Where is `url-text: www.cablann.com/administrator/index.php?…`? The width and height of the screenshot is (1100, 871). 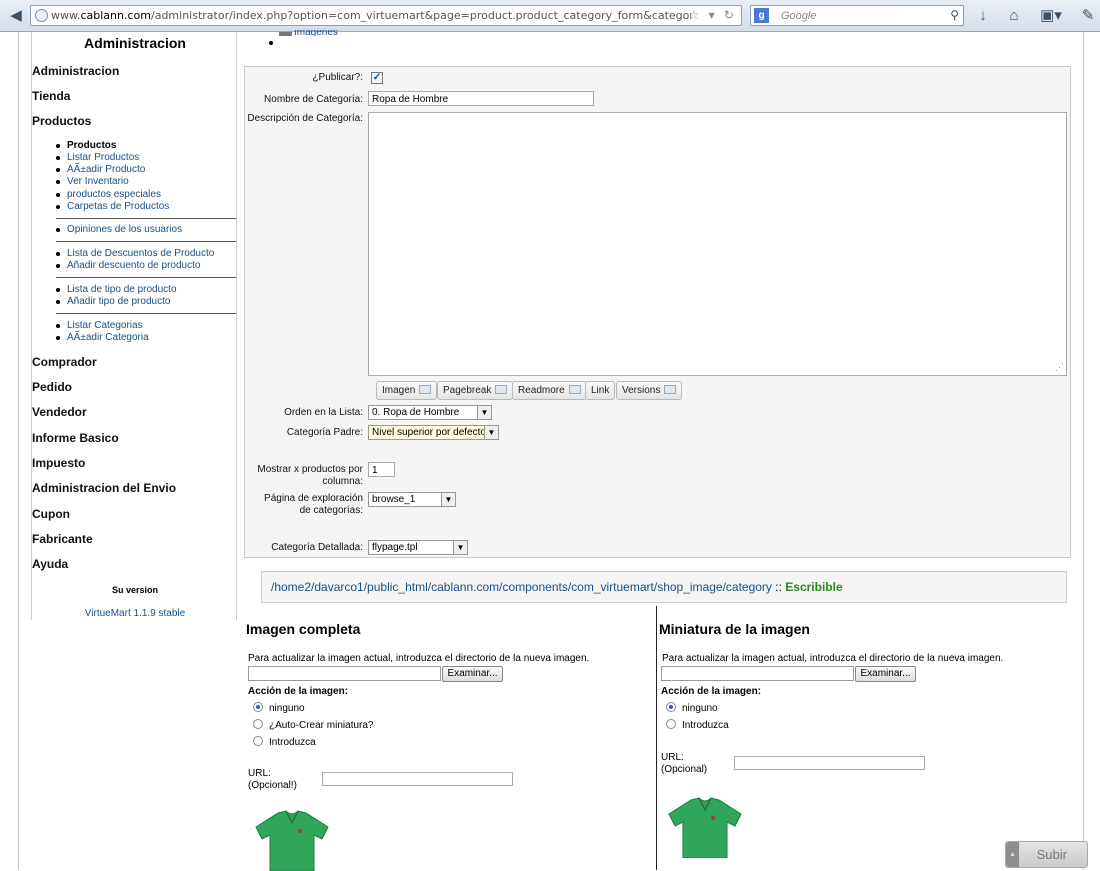 url-text: www.cablann.com/administrator/index.php?… is located at coordinates (371, 15).